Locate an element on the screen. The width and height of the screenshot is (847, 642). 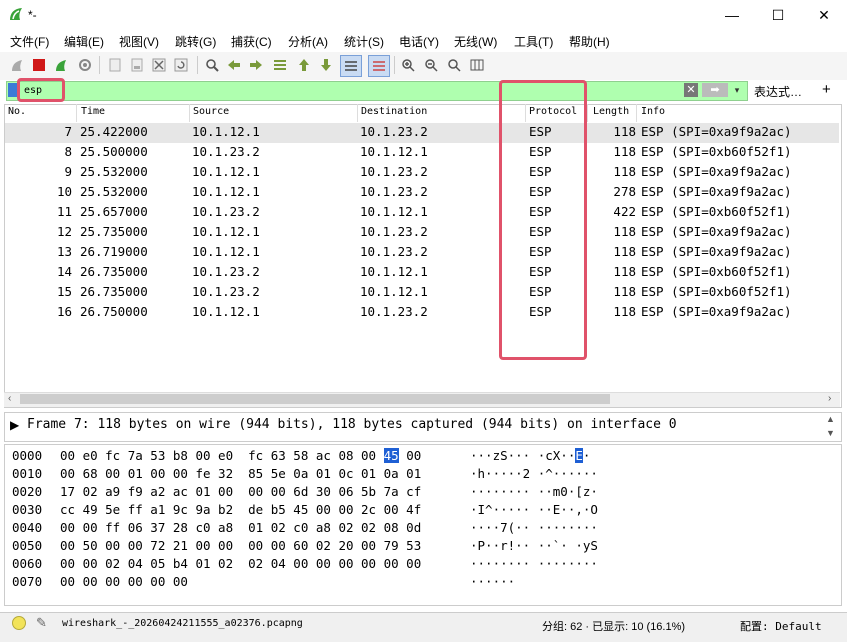
column-header-destination: Destination is located at coordinates (394, 111).